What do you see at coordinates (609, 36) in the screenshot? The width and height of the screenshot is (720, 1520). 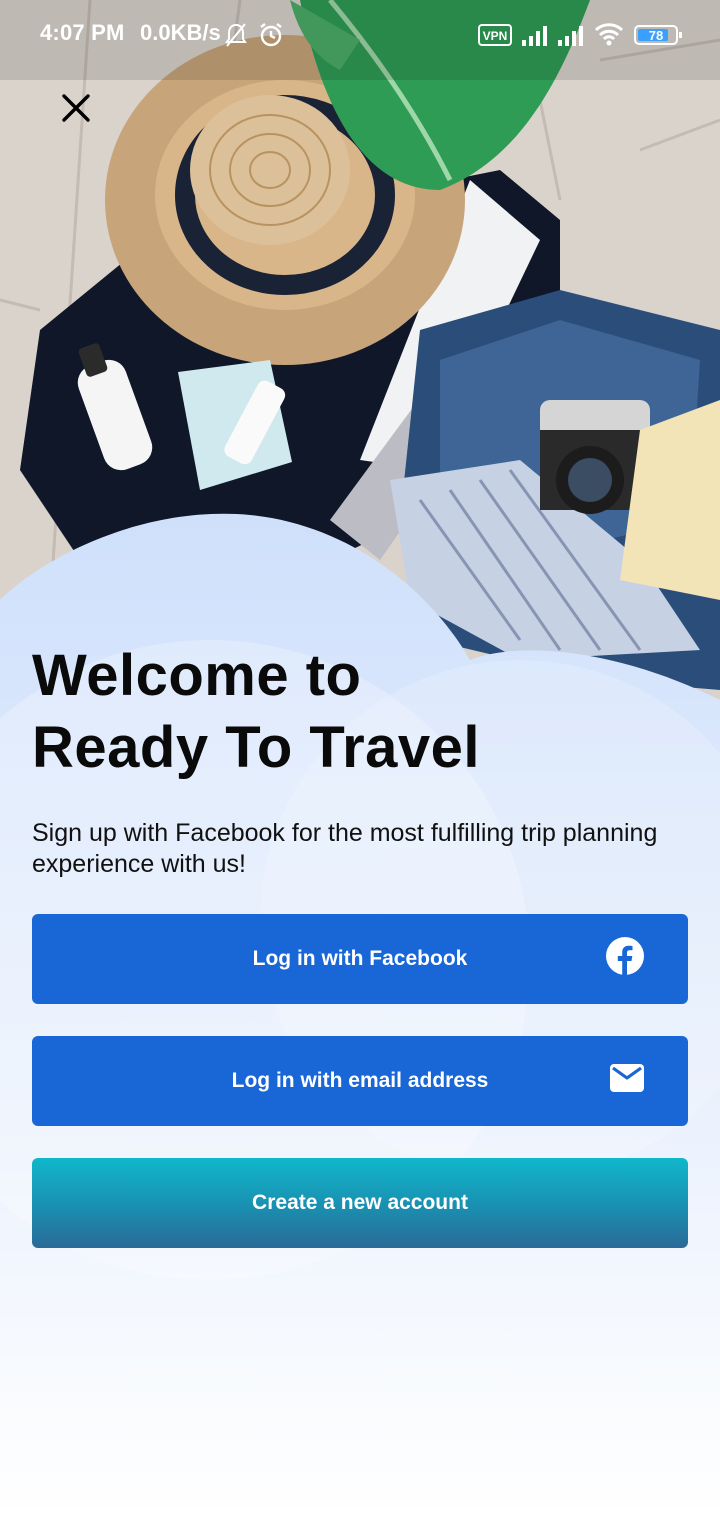 I see `wifi-icon` at bounding box center [609, 36].